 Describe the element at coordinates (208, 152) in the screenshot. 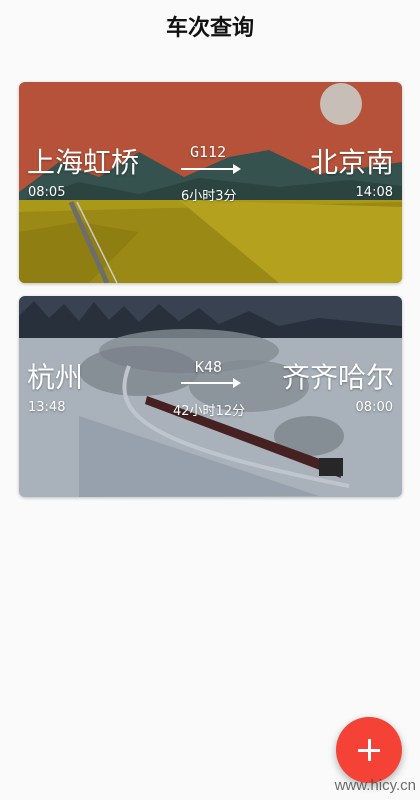

I see `train-number: G112` at that location.